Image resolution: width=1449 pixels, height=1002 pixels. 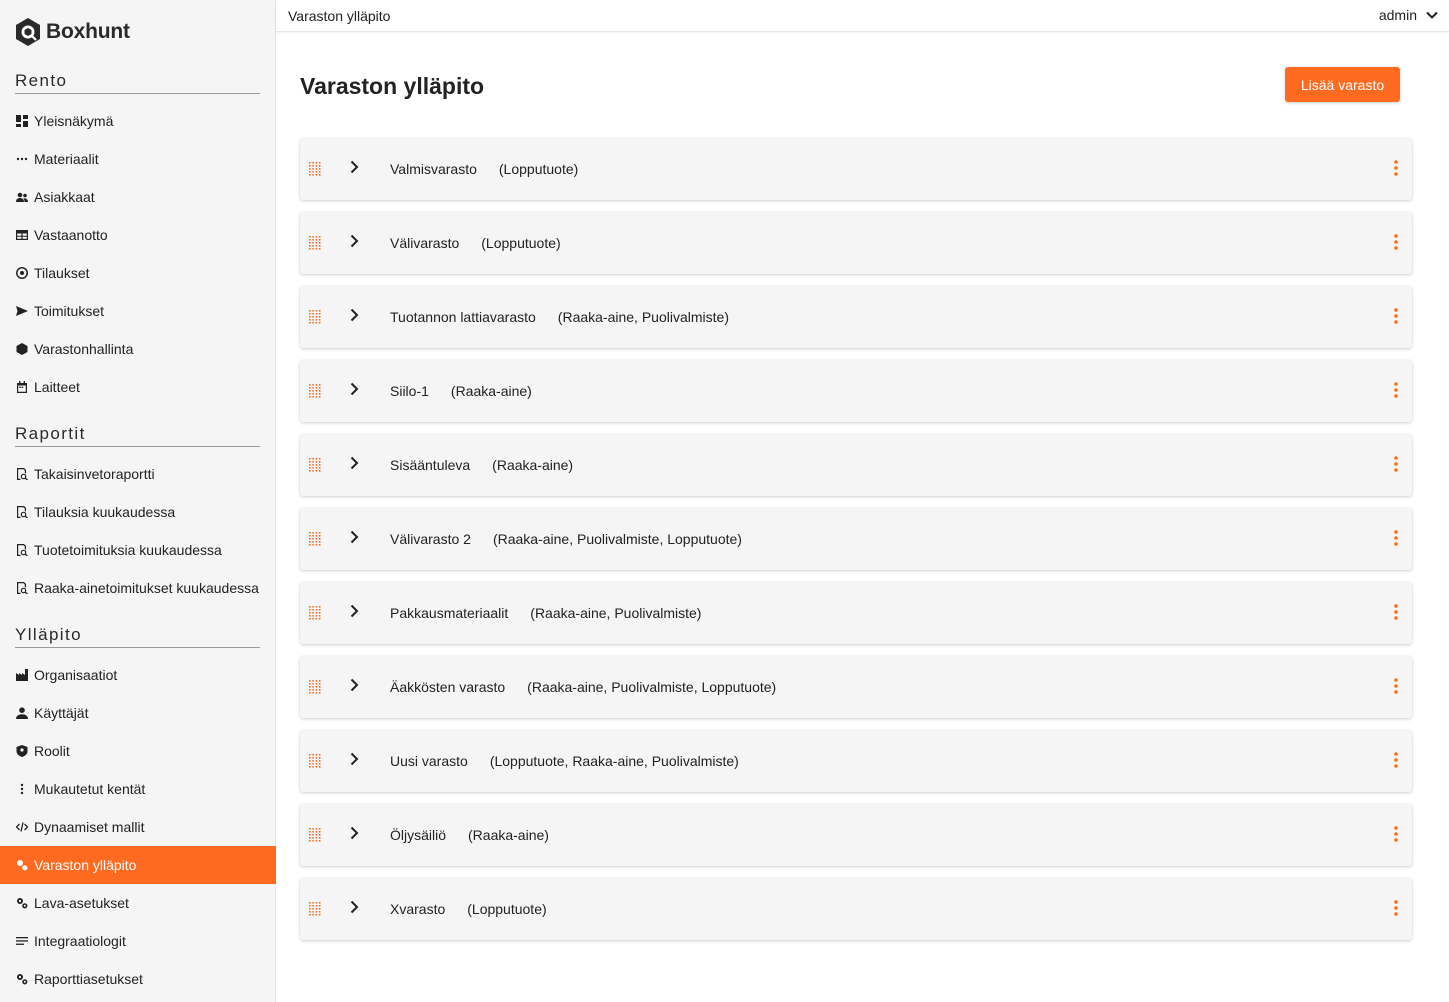 What do you see at coordinates (21, 159) in the screenshot?
I see `more-horiz-icon` at bounding box center [21, 159].